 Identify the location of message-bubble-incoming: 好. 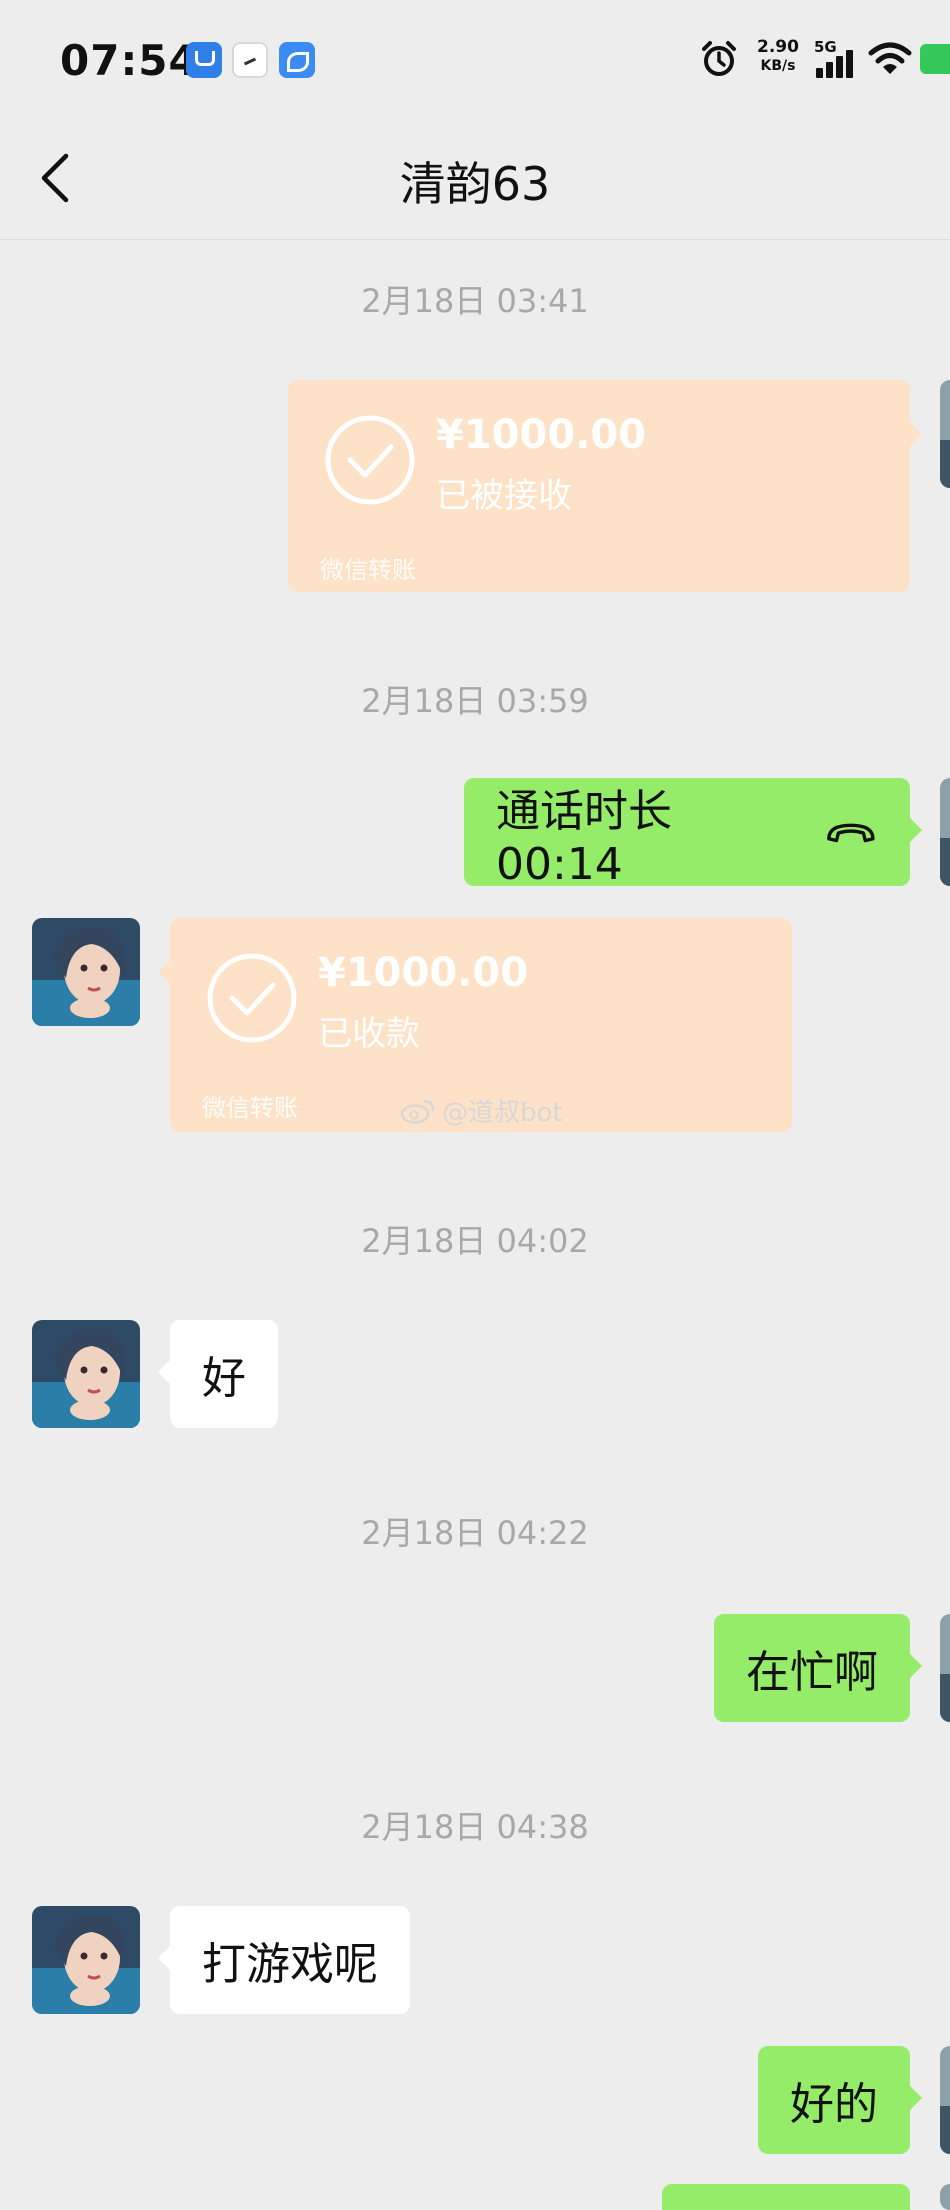
(218, 1374).